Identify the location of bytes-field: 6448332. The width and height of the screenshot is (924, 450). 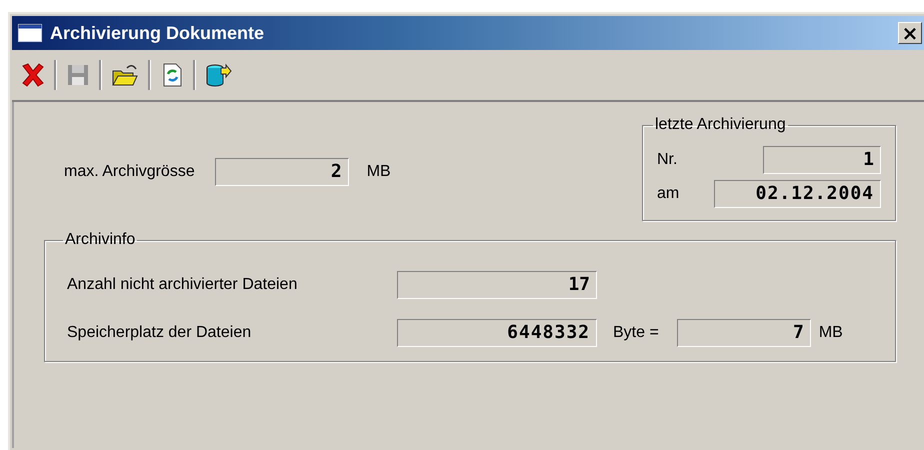
(497, 333).